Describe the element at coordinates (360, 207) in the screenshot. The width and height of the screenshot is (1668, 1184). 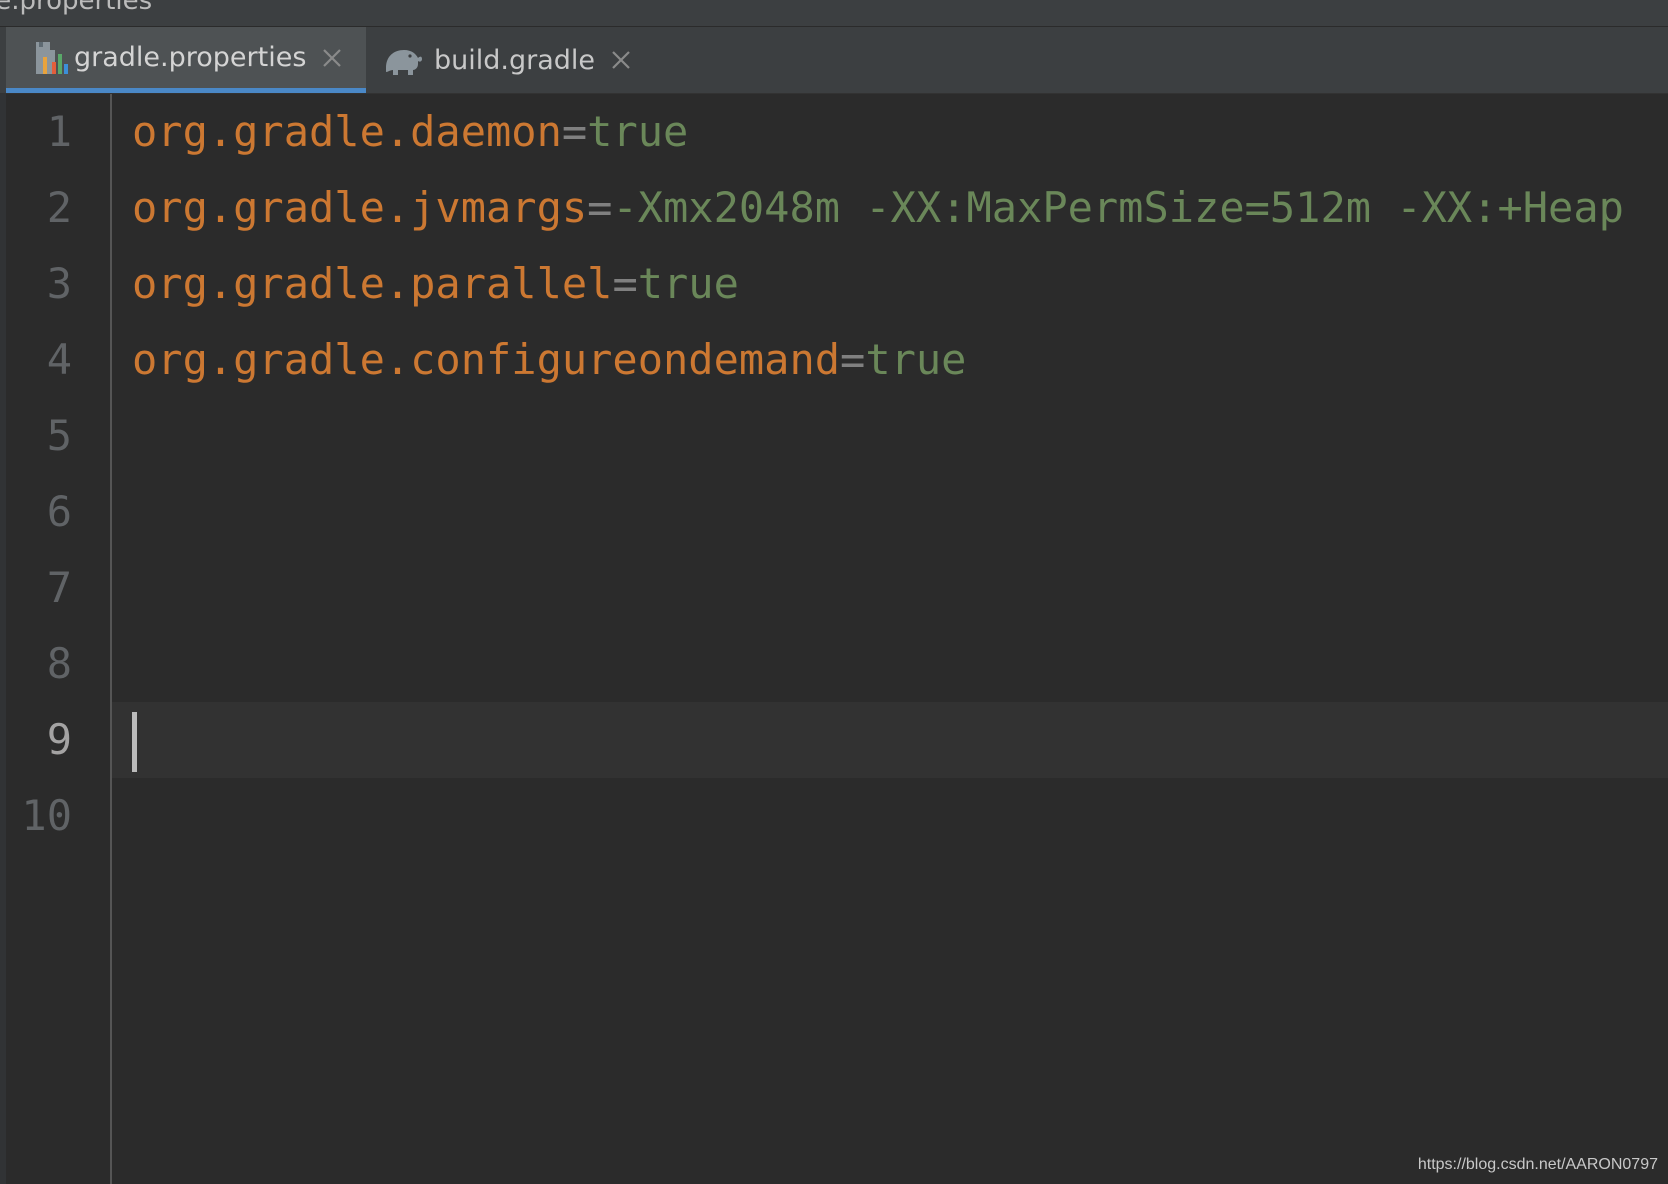
I see `property-key: org.gradle.jvmargs` at that location.